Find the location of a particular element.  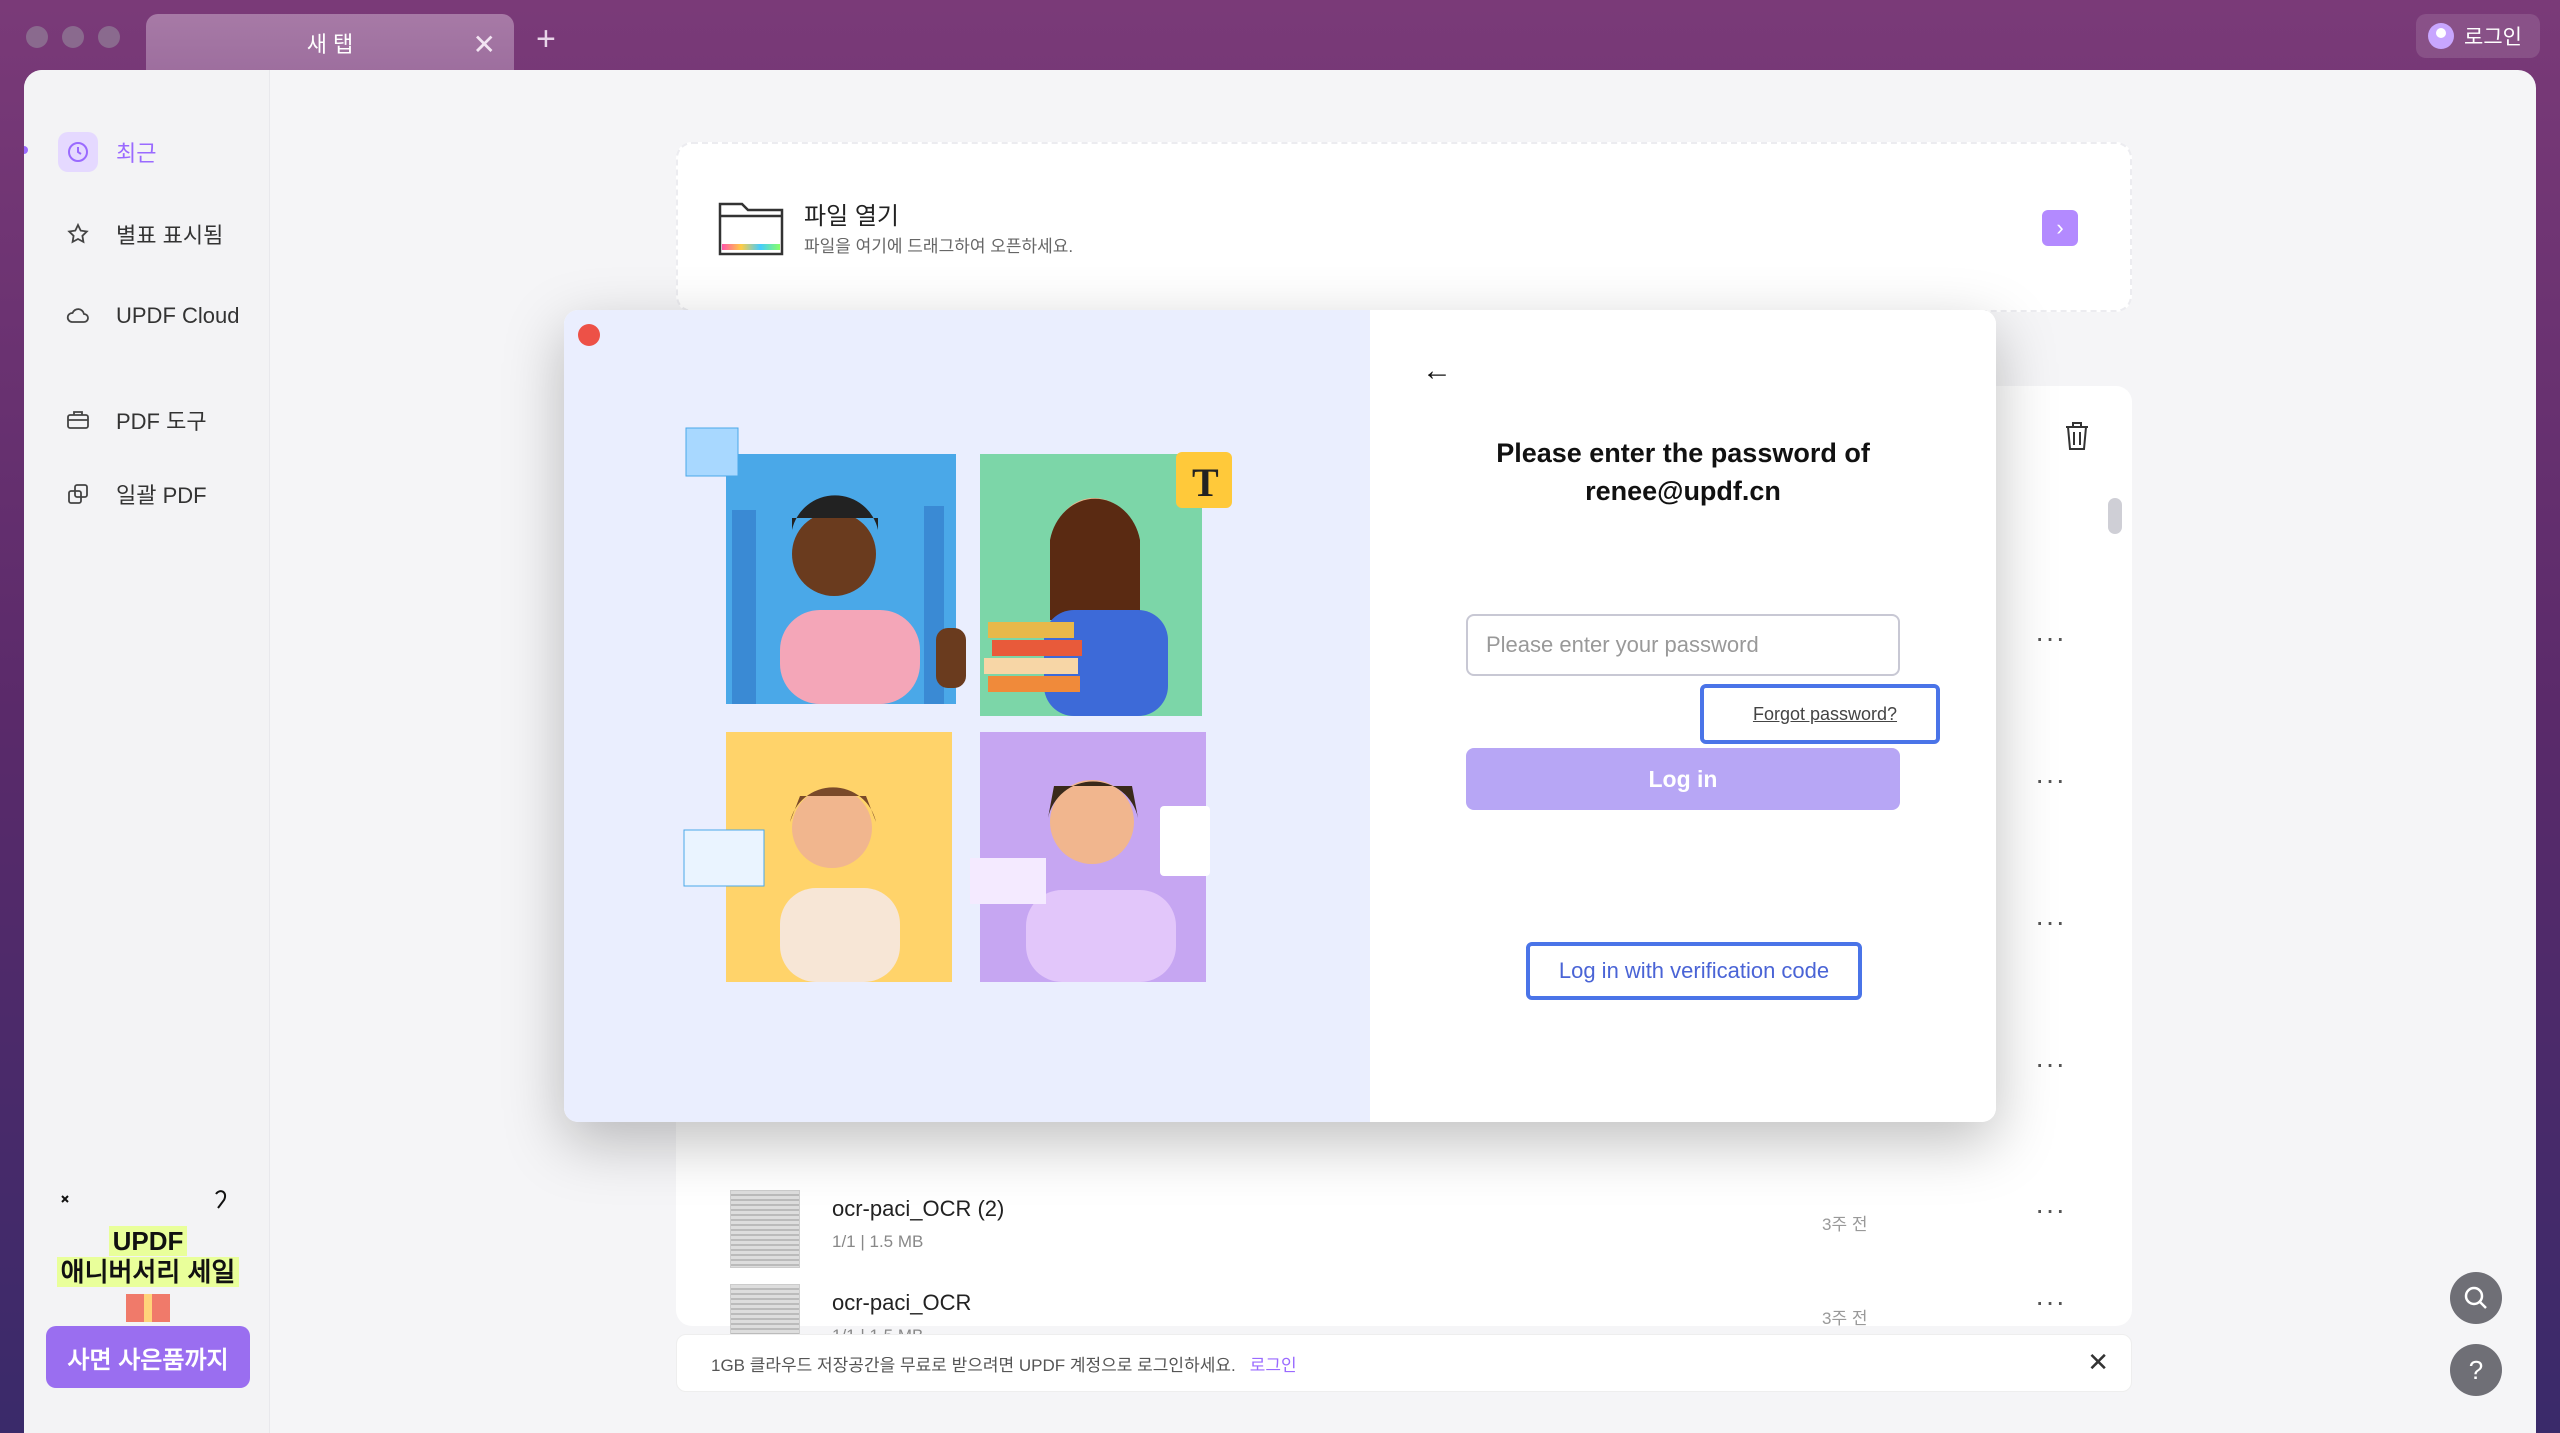

back-arrow-icon: ← is located at coordinates (1437, 371).